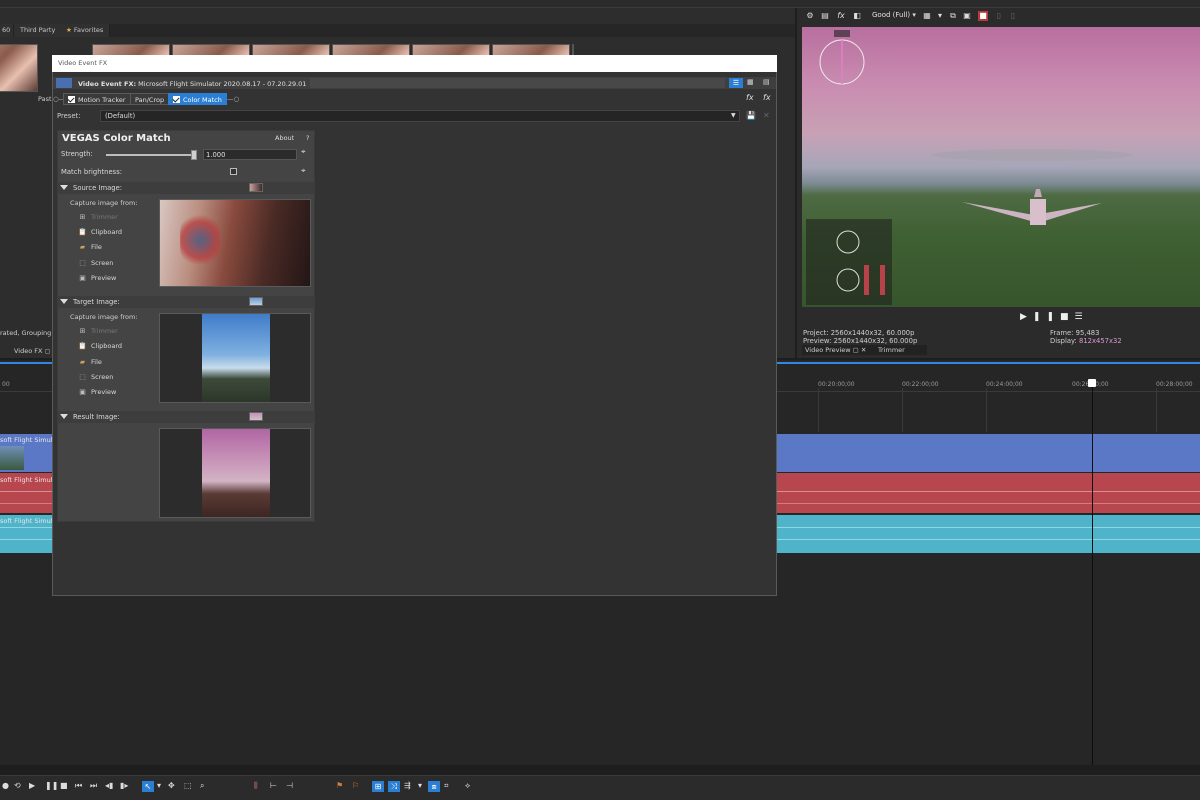  What do you see at coordinates (71, 99) in the screenshot?
I see `motion-tracker-checkbox` at bounding box center [71, 99].